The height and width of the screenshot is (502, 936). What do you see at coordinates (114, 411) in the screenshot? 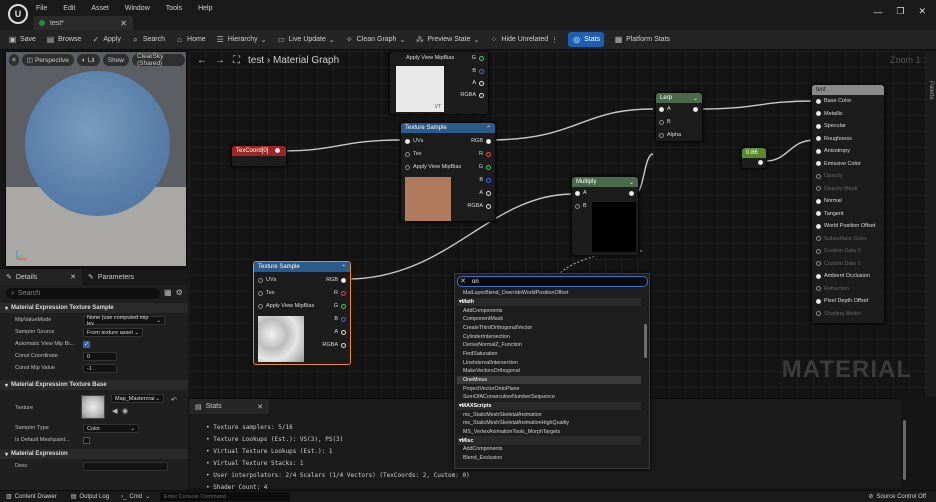
I see `browse-asset-icon: ◀` at bounding box center [114, 411].